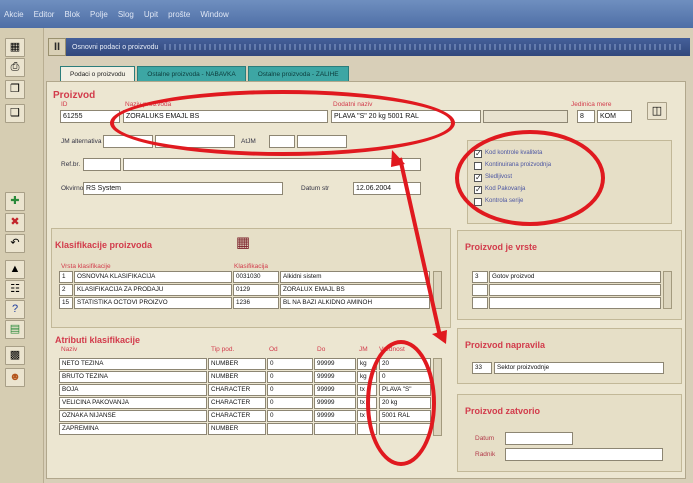 The height and width of the screenshot is (483, 693). Describe the element at coordinates (539, 438) in the screenshot. I see `datum-field` at that location.